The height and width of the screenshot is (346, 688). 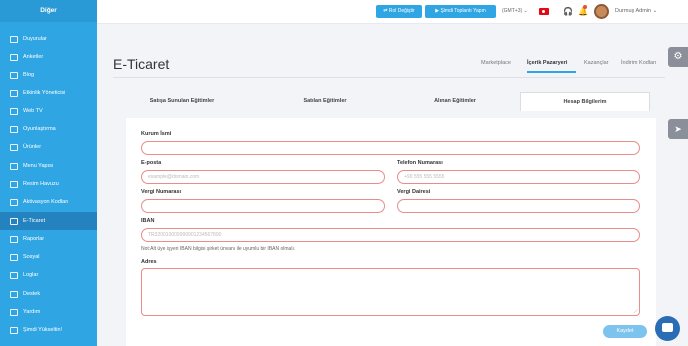 What do you see at coordinates (48, 39) in the screenshot?
I see `sidebar-item: Duyurular` at bounding box center [48, 39].